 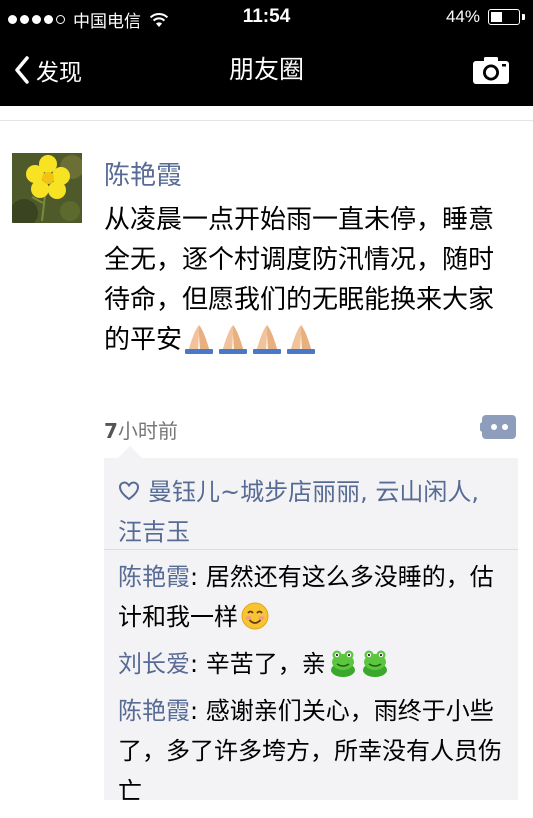 What do you see at coordinates (497, 17) in the screenshot?
I see `battery-level-fill` at bounding box center [497, 17].